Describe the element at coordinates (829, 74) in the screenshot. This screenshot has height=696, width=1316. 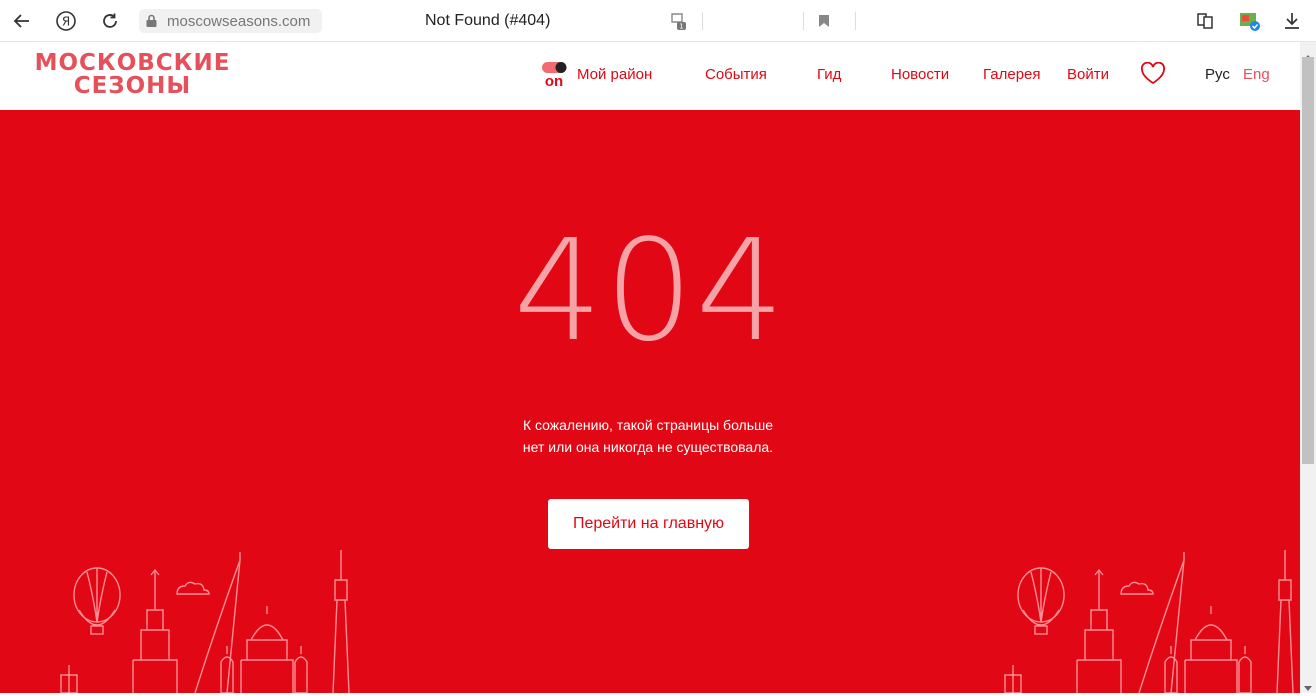
I see `nav-guide: Гид` at that location.